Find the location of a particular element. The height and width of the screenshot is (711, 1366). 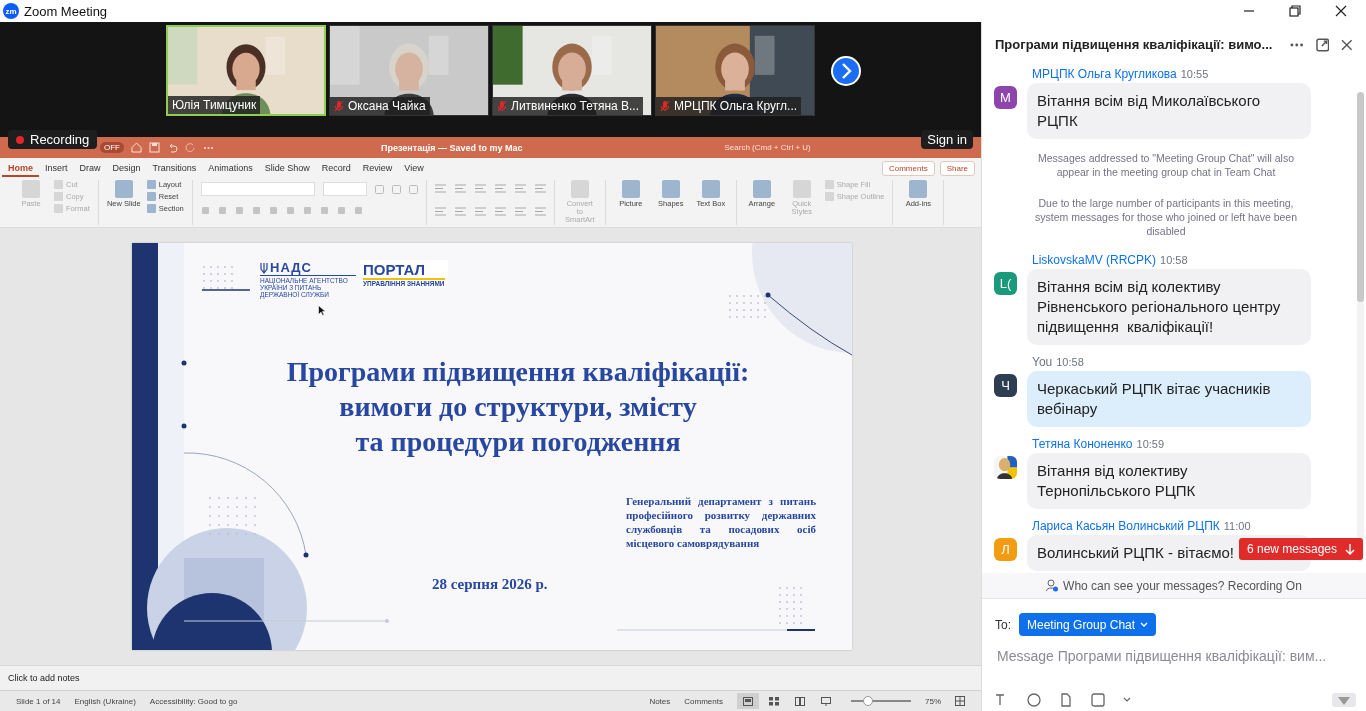

app-logo: zm is located at coordinates (11, 11).